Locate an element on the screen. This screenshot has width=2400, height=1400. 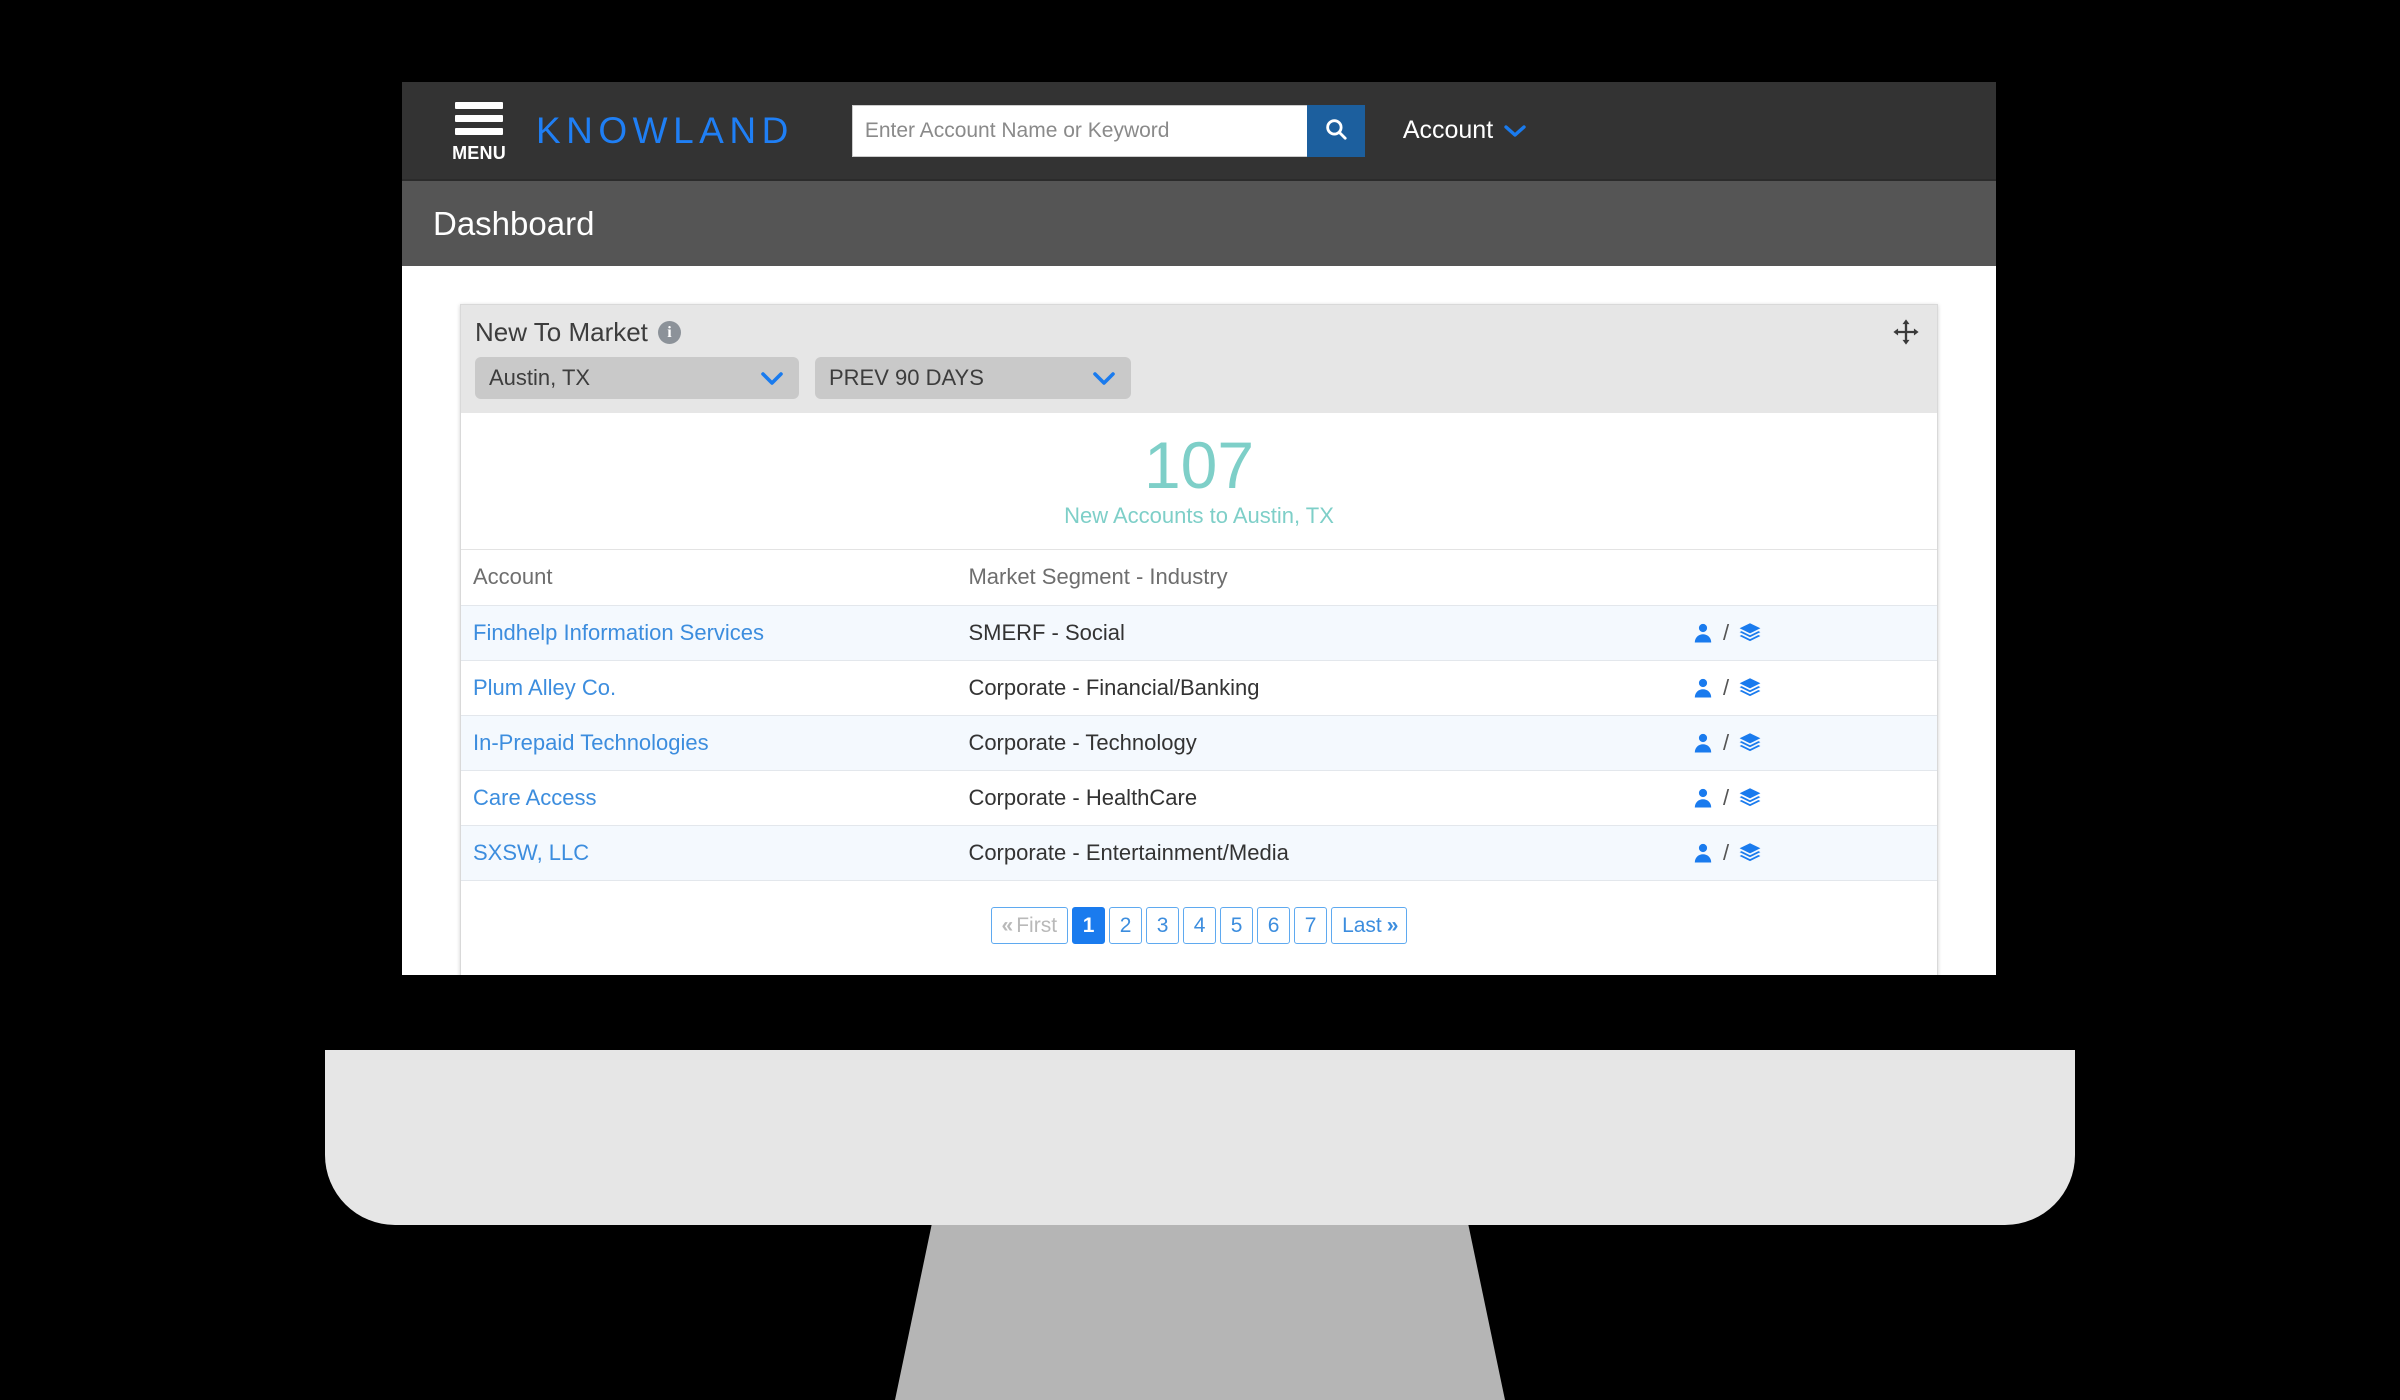
menu-button-label: MENU is located at coordinates (479, 152).